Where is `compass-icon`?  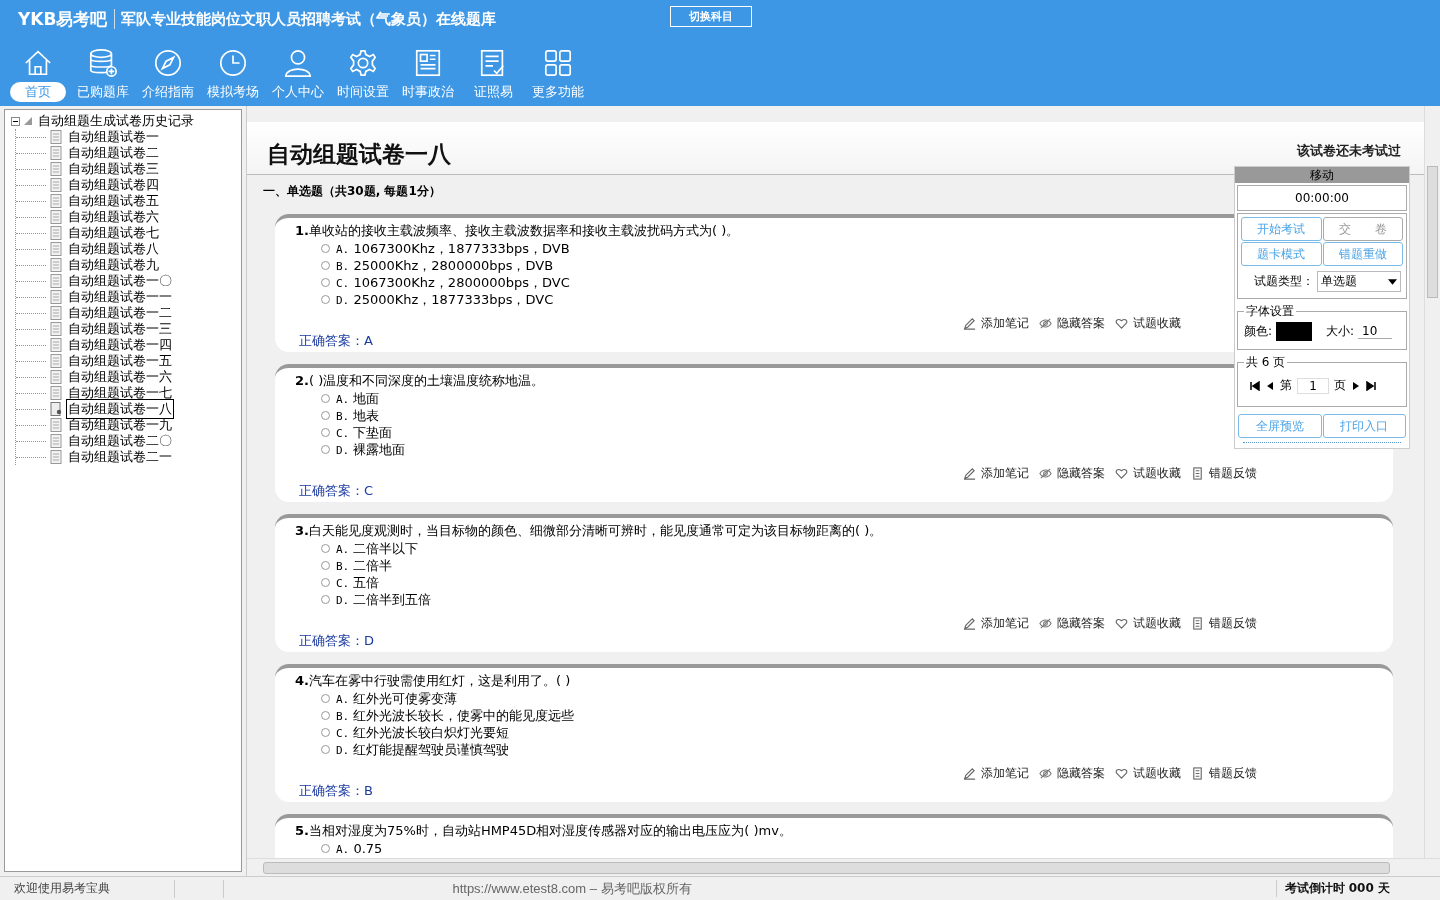
compass-icon is located at coordinates (168, 63).